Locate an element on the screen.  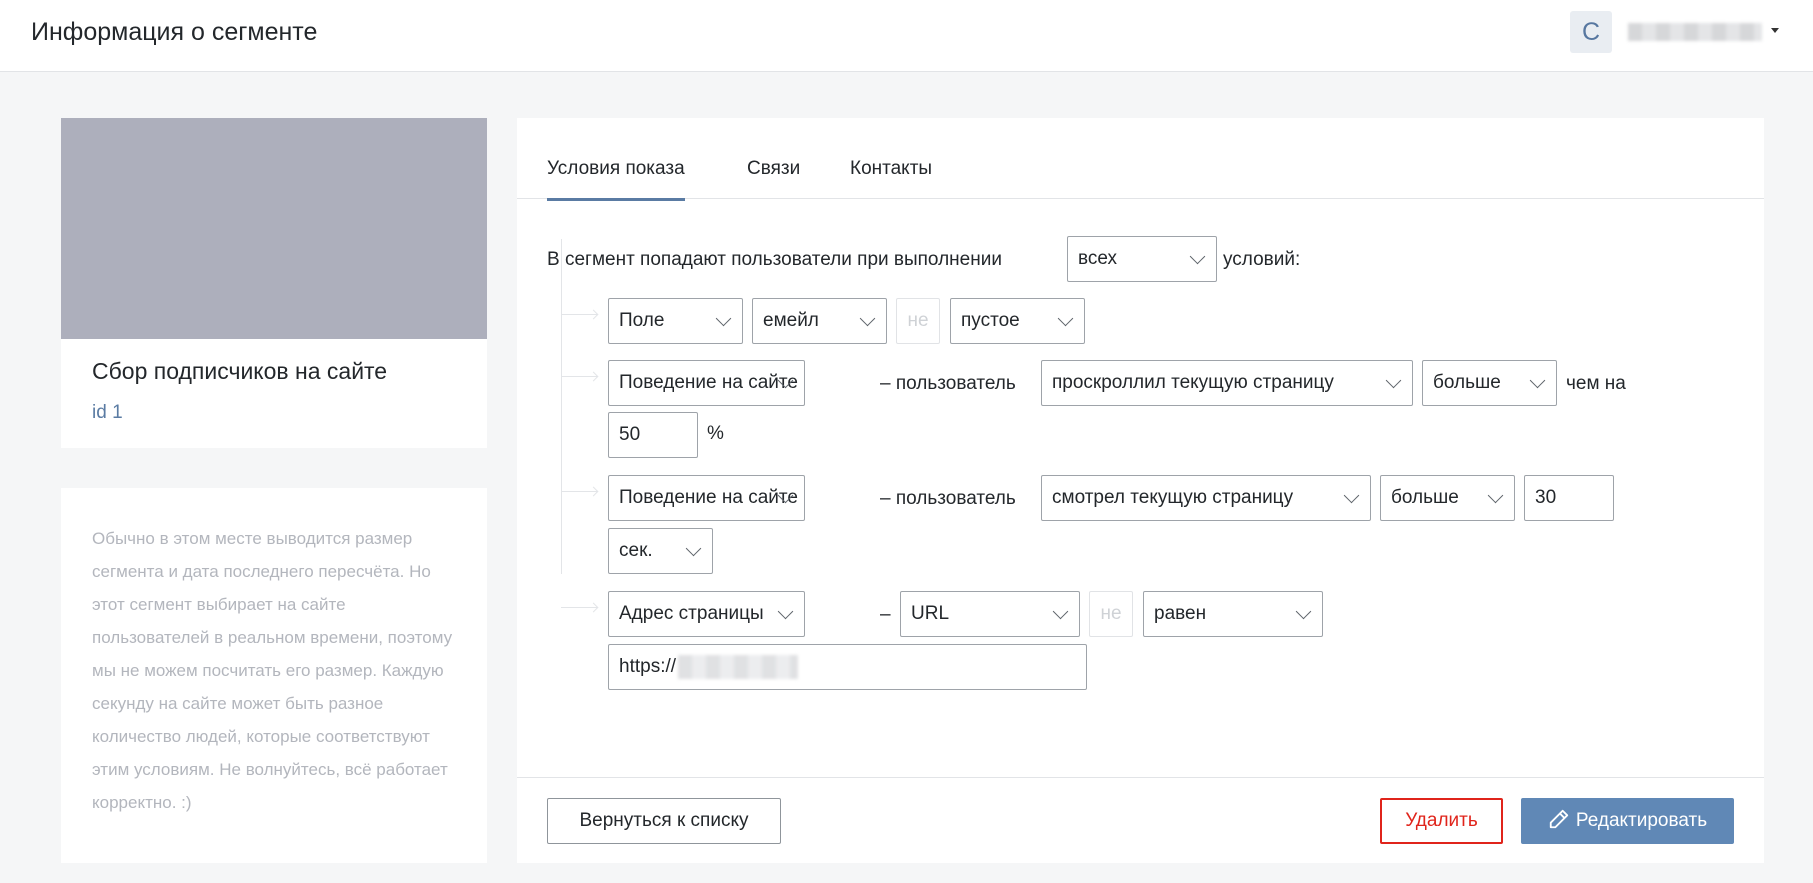
match-mode-value: всех is located at coordinates (1098, 258).